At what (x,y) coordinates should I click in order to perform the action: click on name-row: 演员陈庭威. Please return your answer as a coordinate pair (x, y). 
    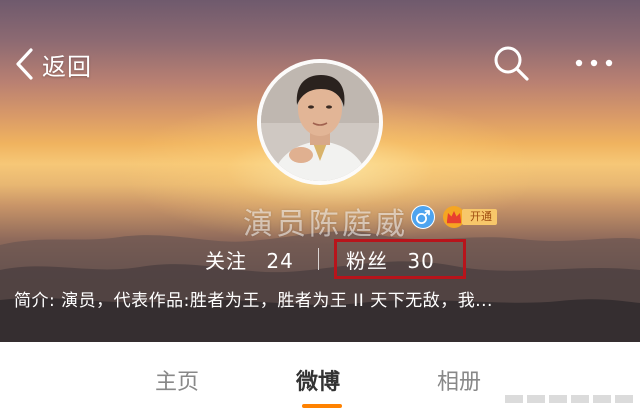
    Looking at the image, I should click on (320, 219).